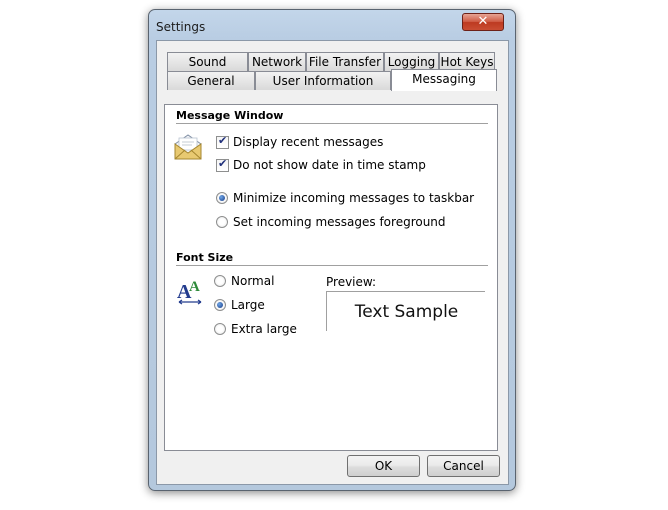  I want to click on font-extra-large-radio: Extra large, so click(255, 329).